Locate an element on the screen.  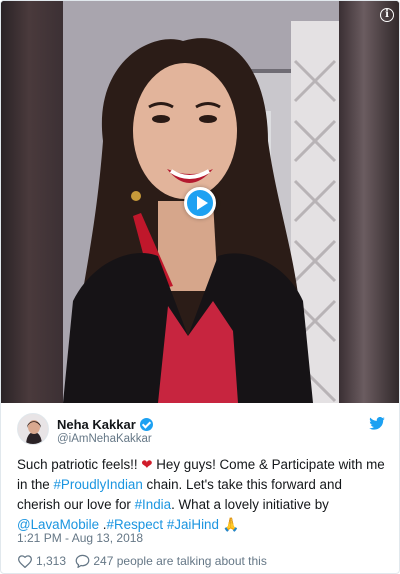
tweet-text-part: Such patriotic feels!! is located at coordinates (79, 464).